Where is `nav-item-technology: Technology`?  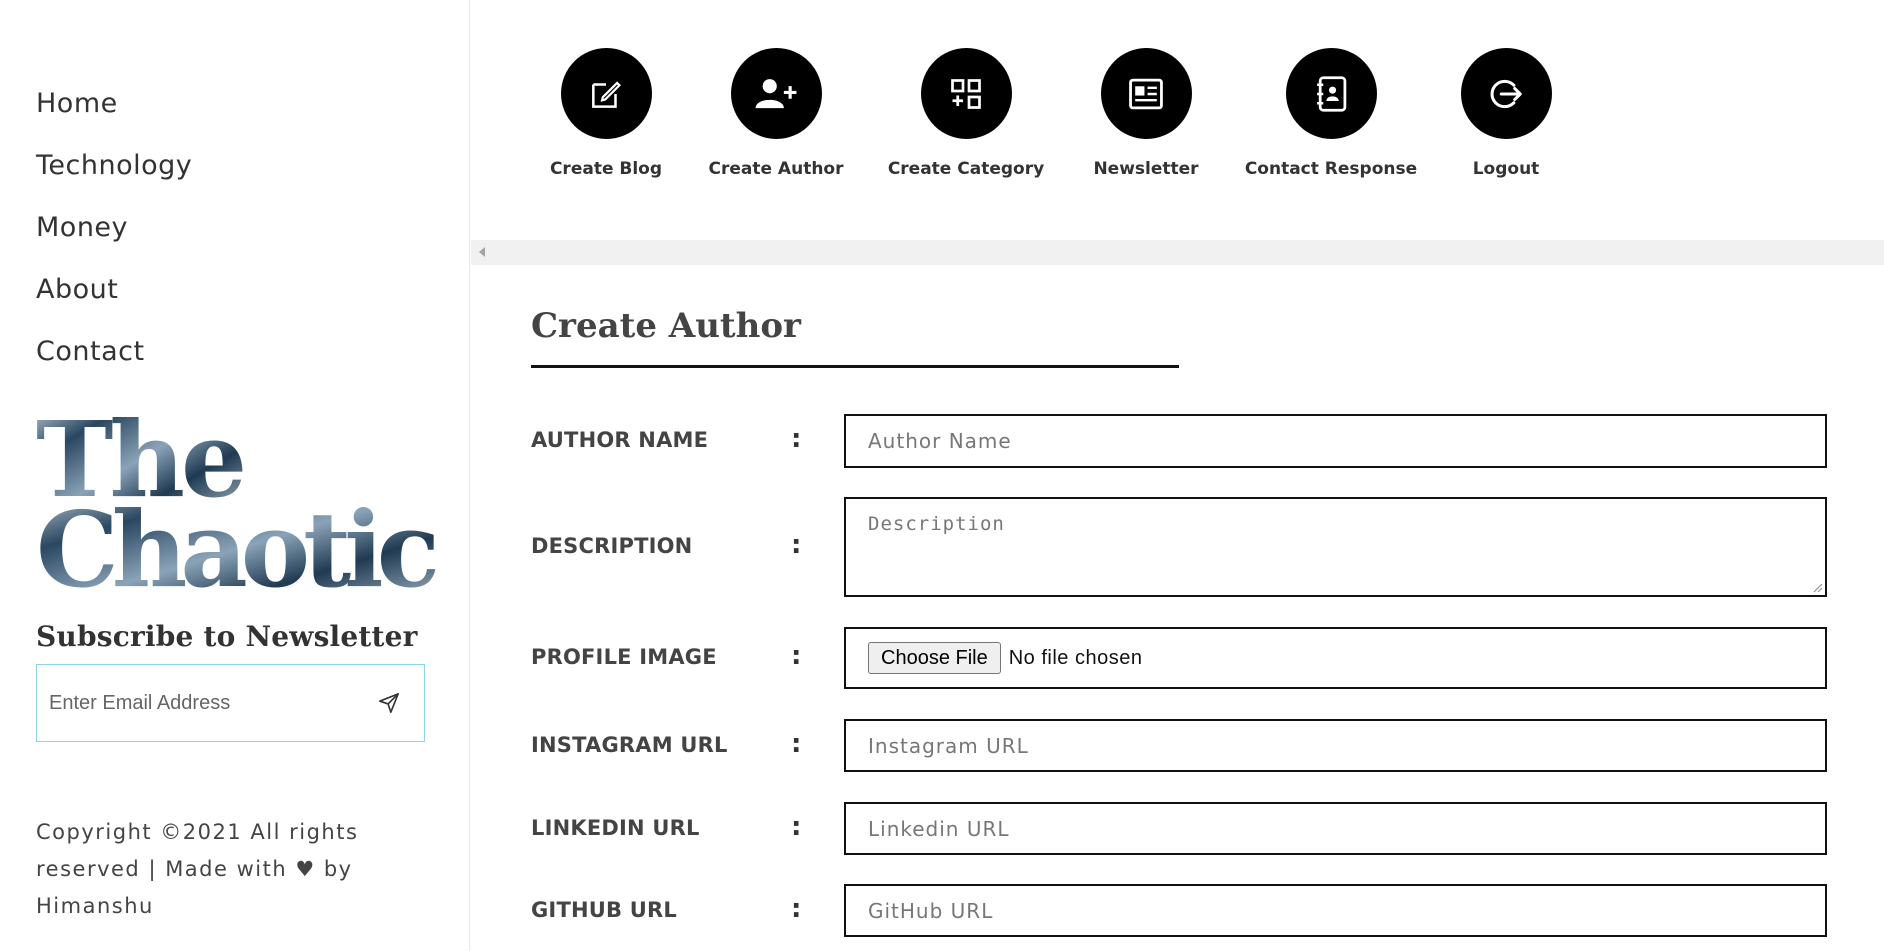
nav-item-technology: Technology is located at coordinates (114, 181).